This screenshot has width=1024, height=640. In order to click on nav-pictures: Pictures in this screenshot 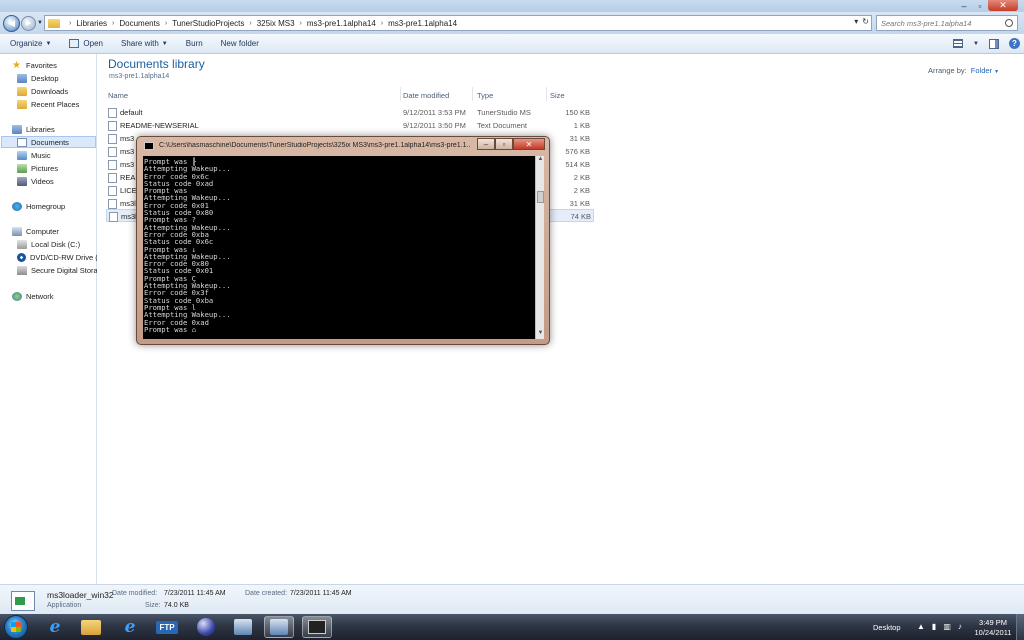, I will do `click(37, 168)`.